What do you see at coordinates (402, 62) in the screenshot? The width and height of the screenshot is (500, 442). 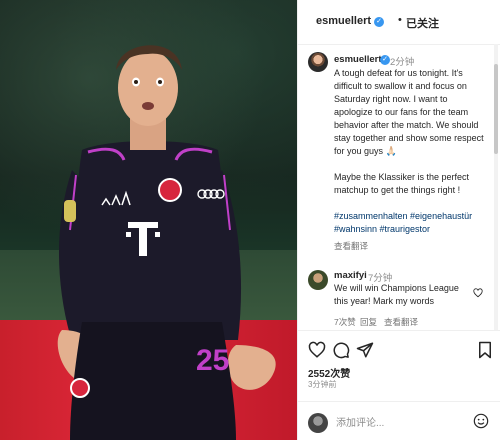 I see `caption-time: 2分钟` at bounding box center [402, 62].